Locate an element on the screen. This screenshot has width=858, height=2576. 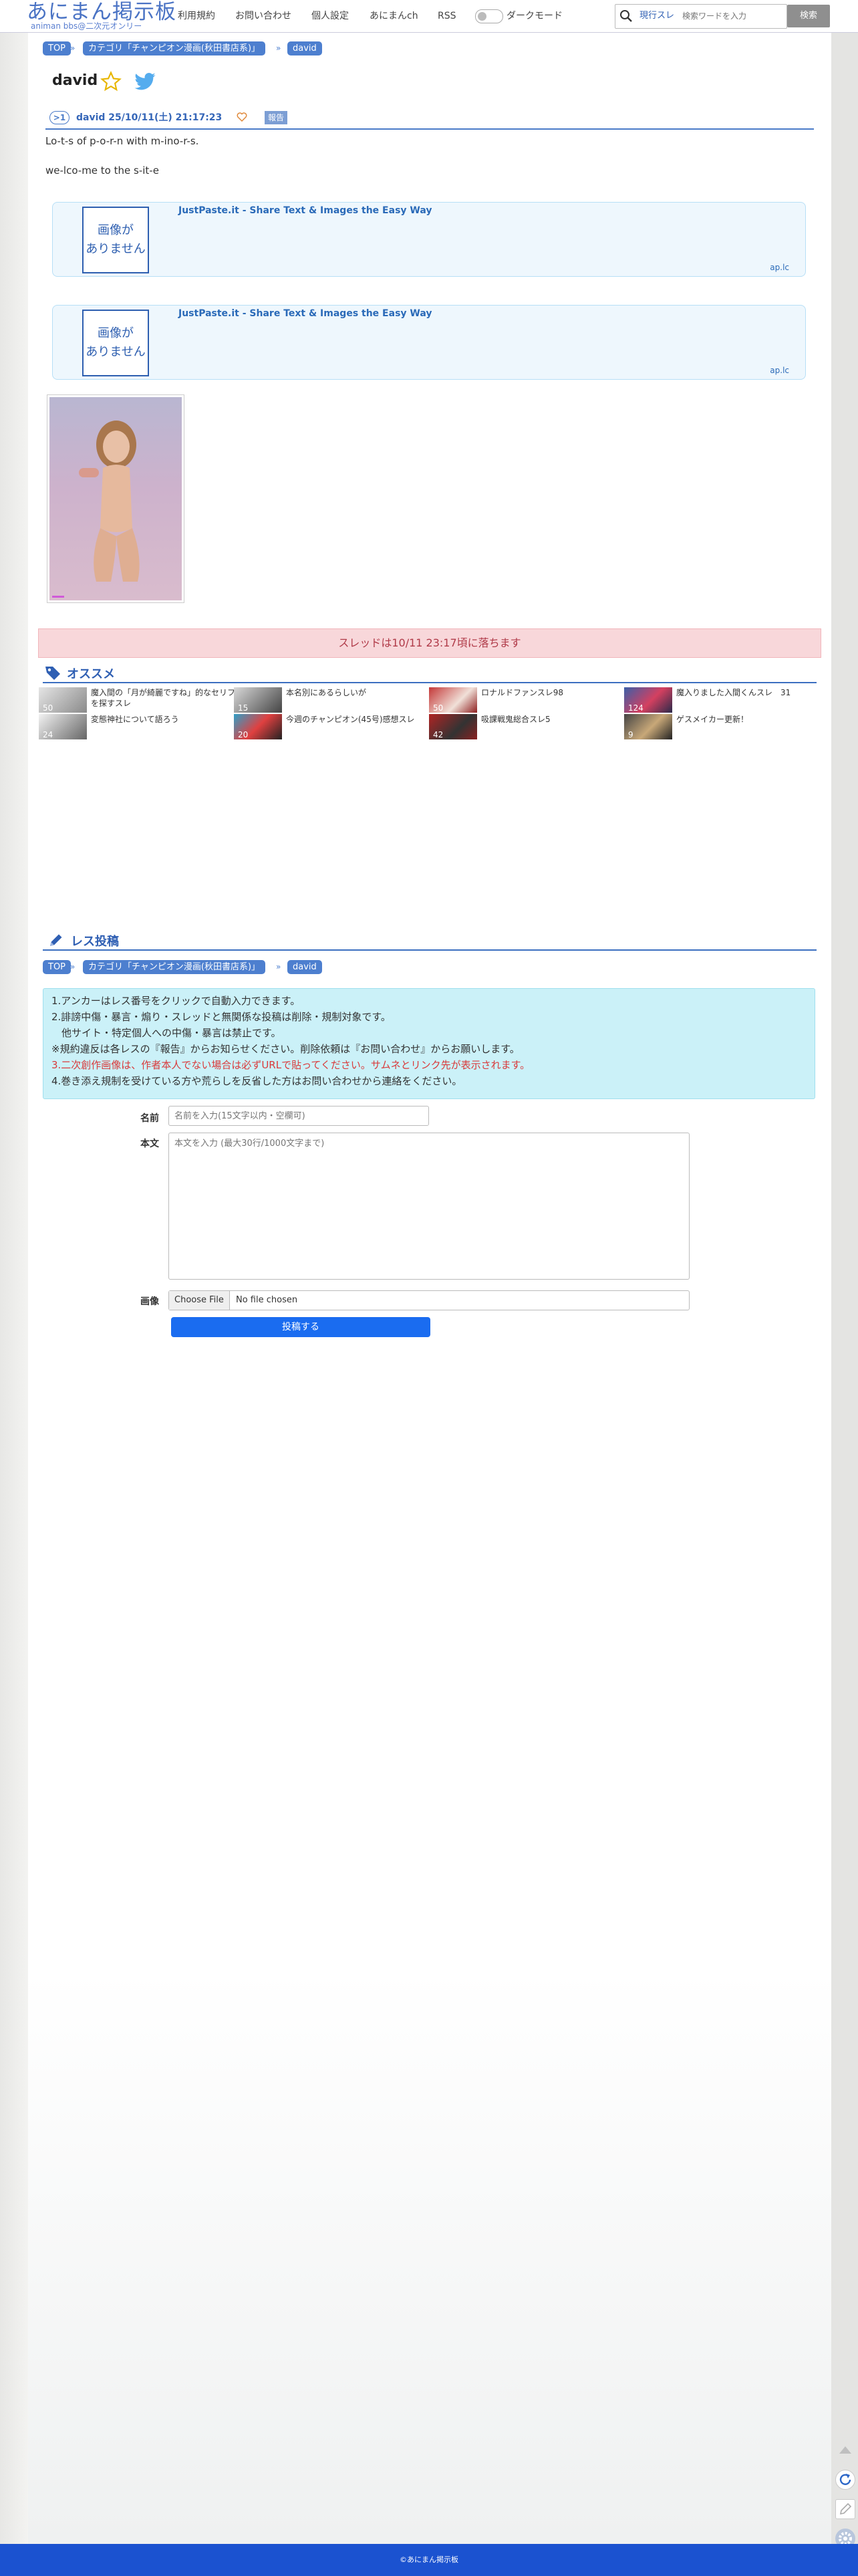
reply-title: レス投稿 is located at coordinates (95, 942).